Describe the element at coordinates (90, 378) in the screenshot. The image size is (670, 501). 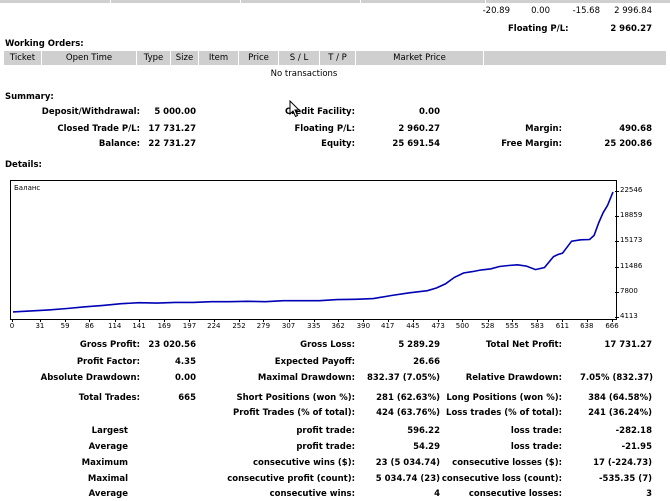
I see `absolute-drawdown-label: Absolute Drawdown:` at that location.